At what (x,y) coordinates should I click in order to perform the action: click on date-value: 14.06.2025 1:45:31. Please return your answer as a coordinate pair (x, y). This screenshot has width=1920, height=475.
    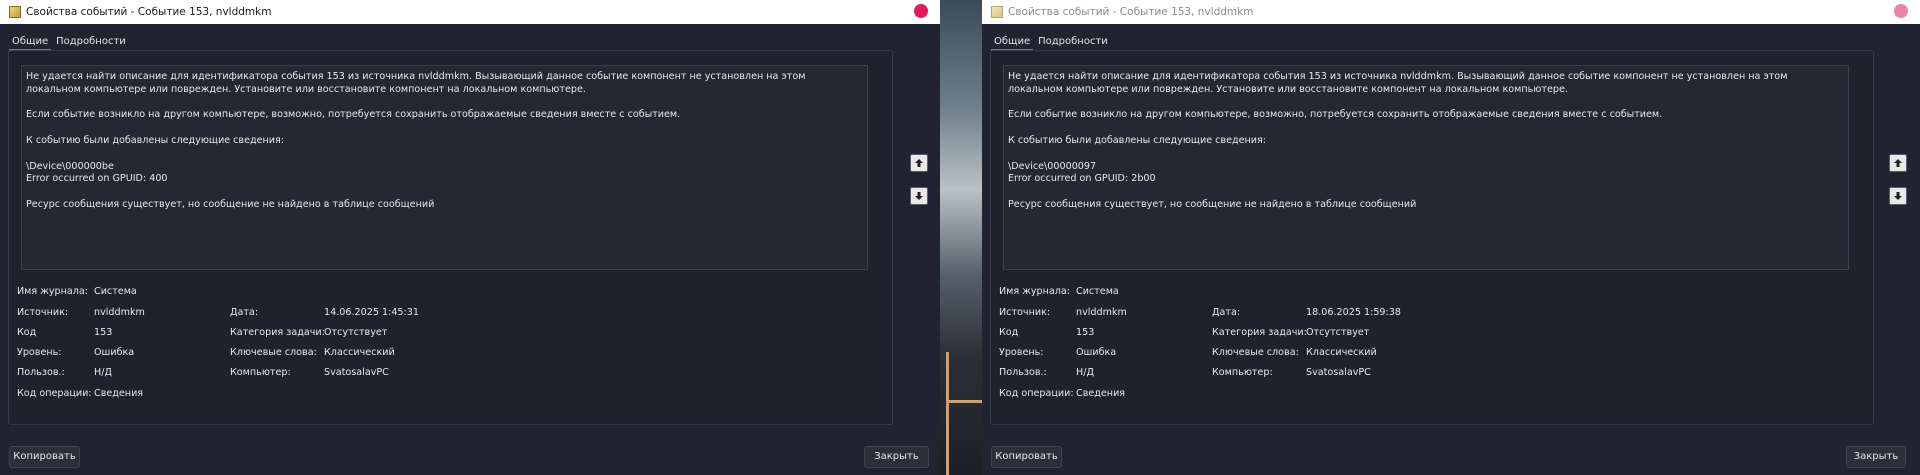
    Looking at the image, I should click on (371, 312).